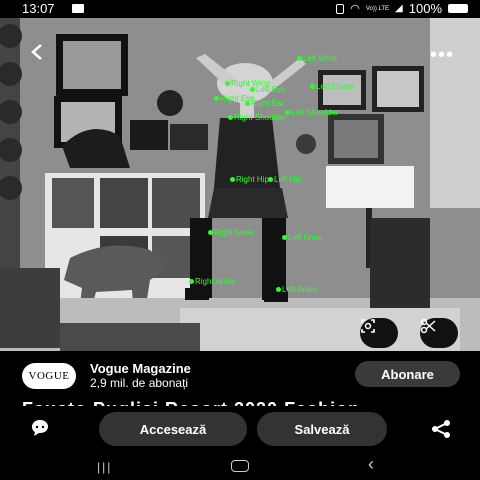 This screenshot has height=480, width=480. I want to click on status-bar: 13:07 ◠ Vo)) LTE ◢ 100%, so click(240, 9).